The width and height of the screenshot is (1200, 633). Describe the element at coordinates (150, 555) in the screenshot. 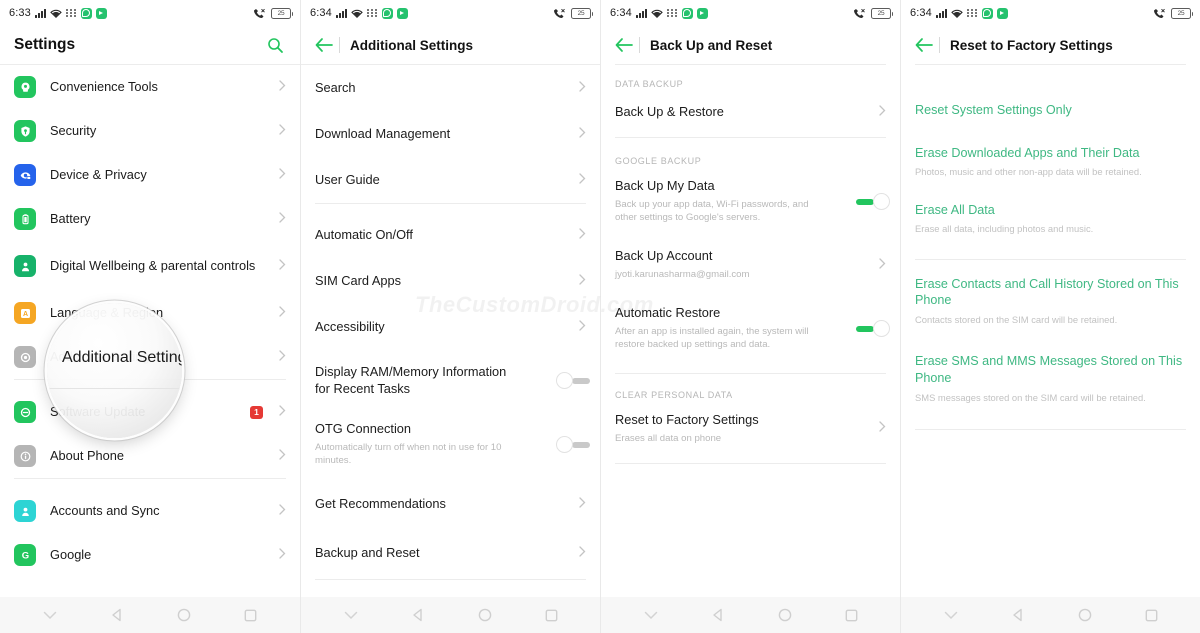

I see `sidebar-item-google: G Google` at that location.